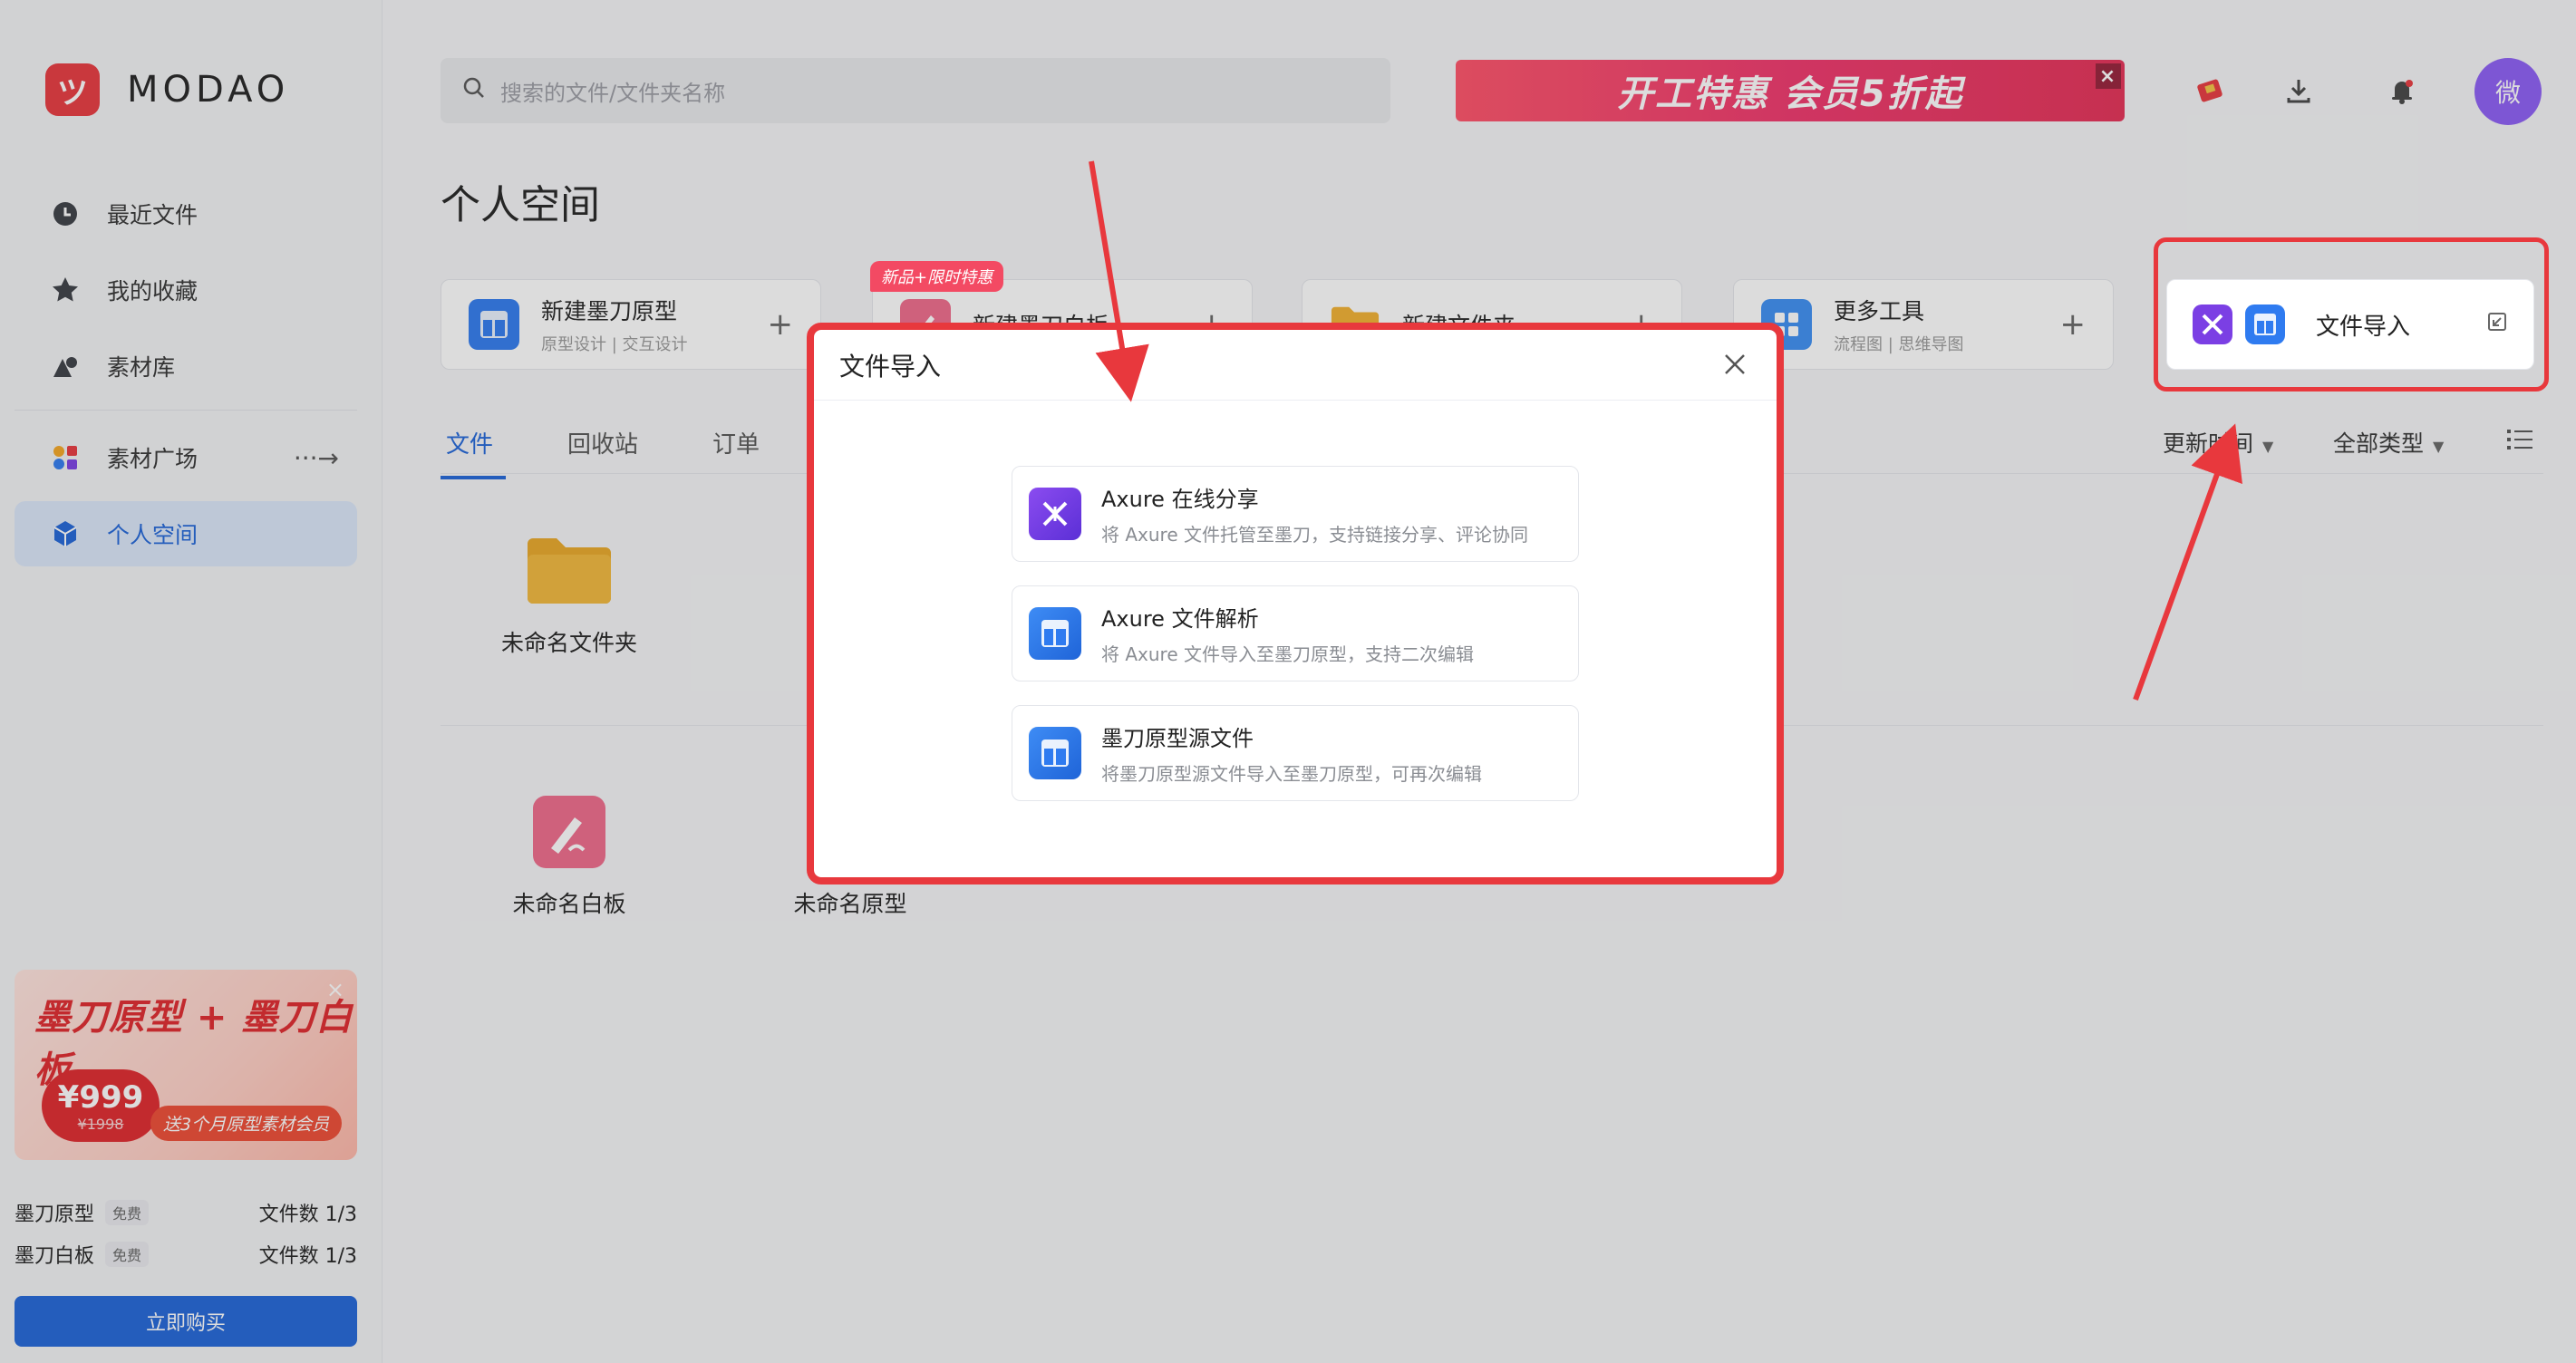 This screenshot has height=1363, width=2576. What do you see at coordinates (937, 276) in the screenshot?
I see `new-badge: 新品+限时特惠` at bounding box center [937, 276].